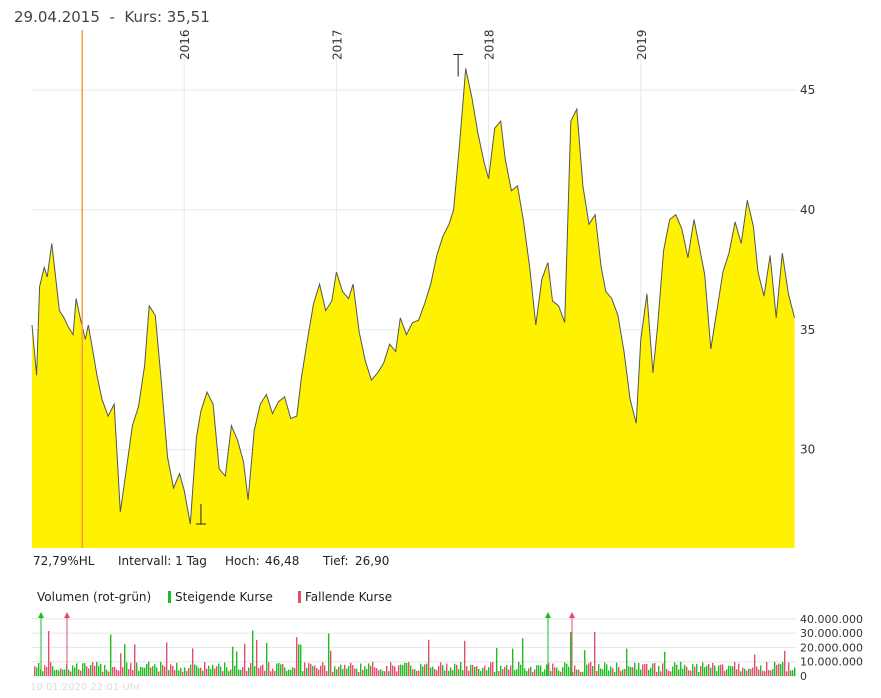 This screenshot has height=698, width=881. I want to click on volume-arrow-icon, so click(548, 615).